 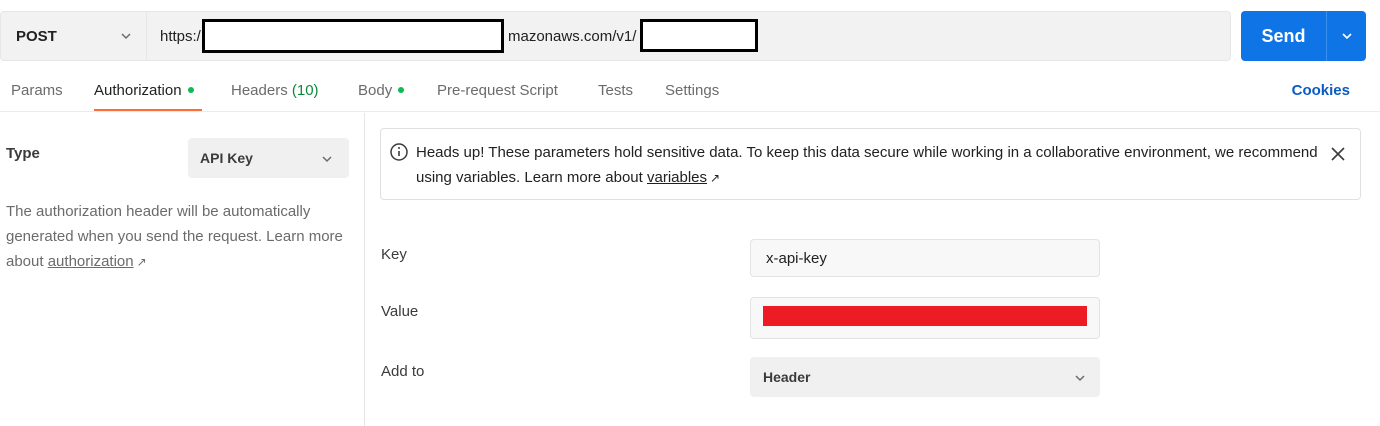 I want to click on tab-label: Pre-request Script, so click(x=497, y=90).